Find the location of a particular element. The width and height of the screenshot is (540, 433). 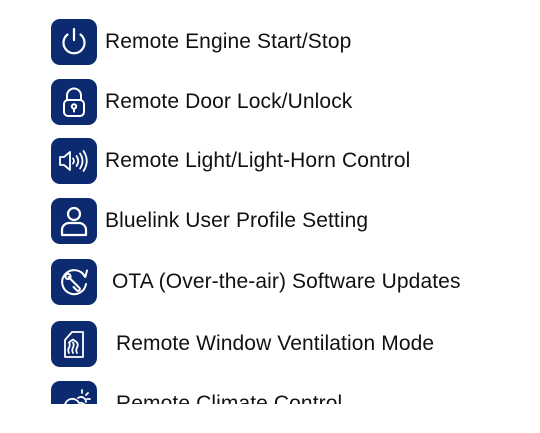

feature-item-ota-updates: OTA (Over-the-air) Software Updates is located at coordinates (256, 282).